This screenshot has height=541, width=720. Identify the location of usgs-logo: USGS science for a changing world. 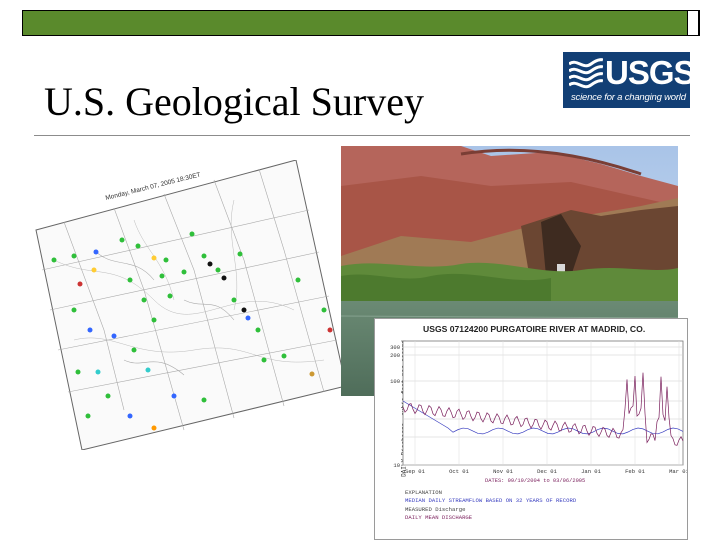
(629, 80).